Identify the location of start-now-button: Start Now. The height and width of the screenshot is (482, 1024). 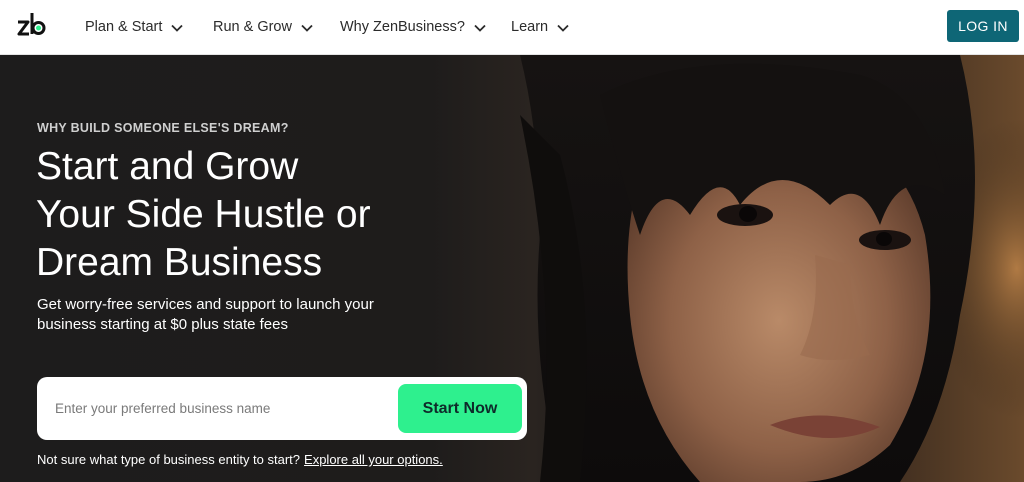
(460, 408).